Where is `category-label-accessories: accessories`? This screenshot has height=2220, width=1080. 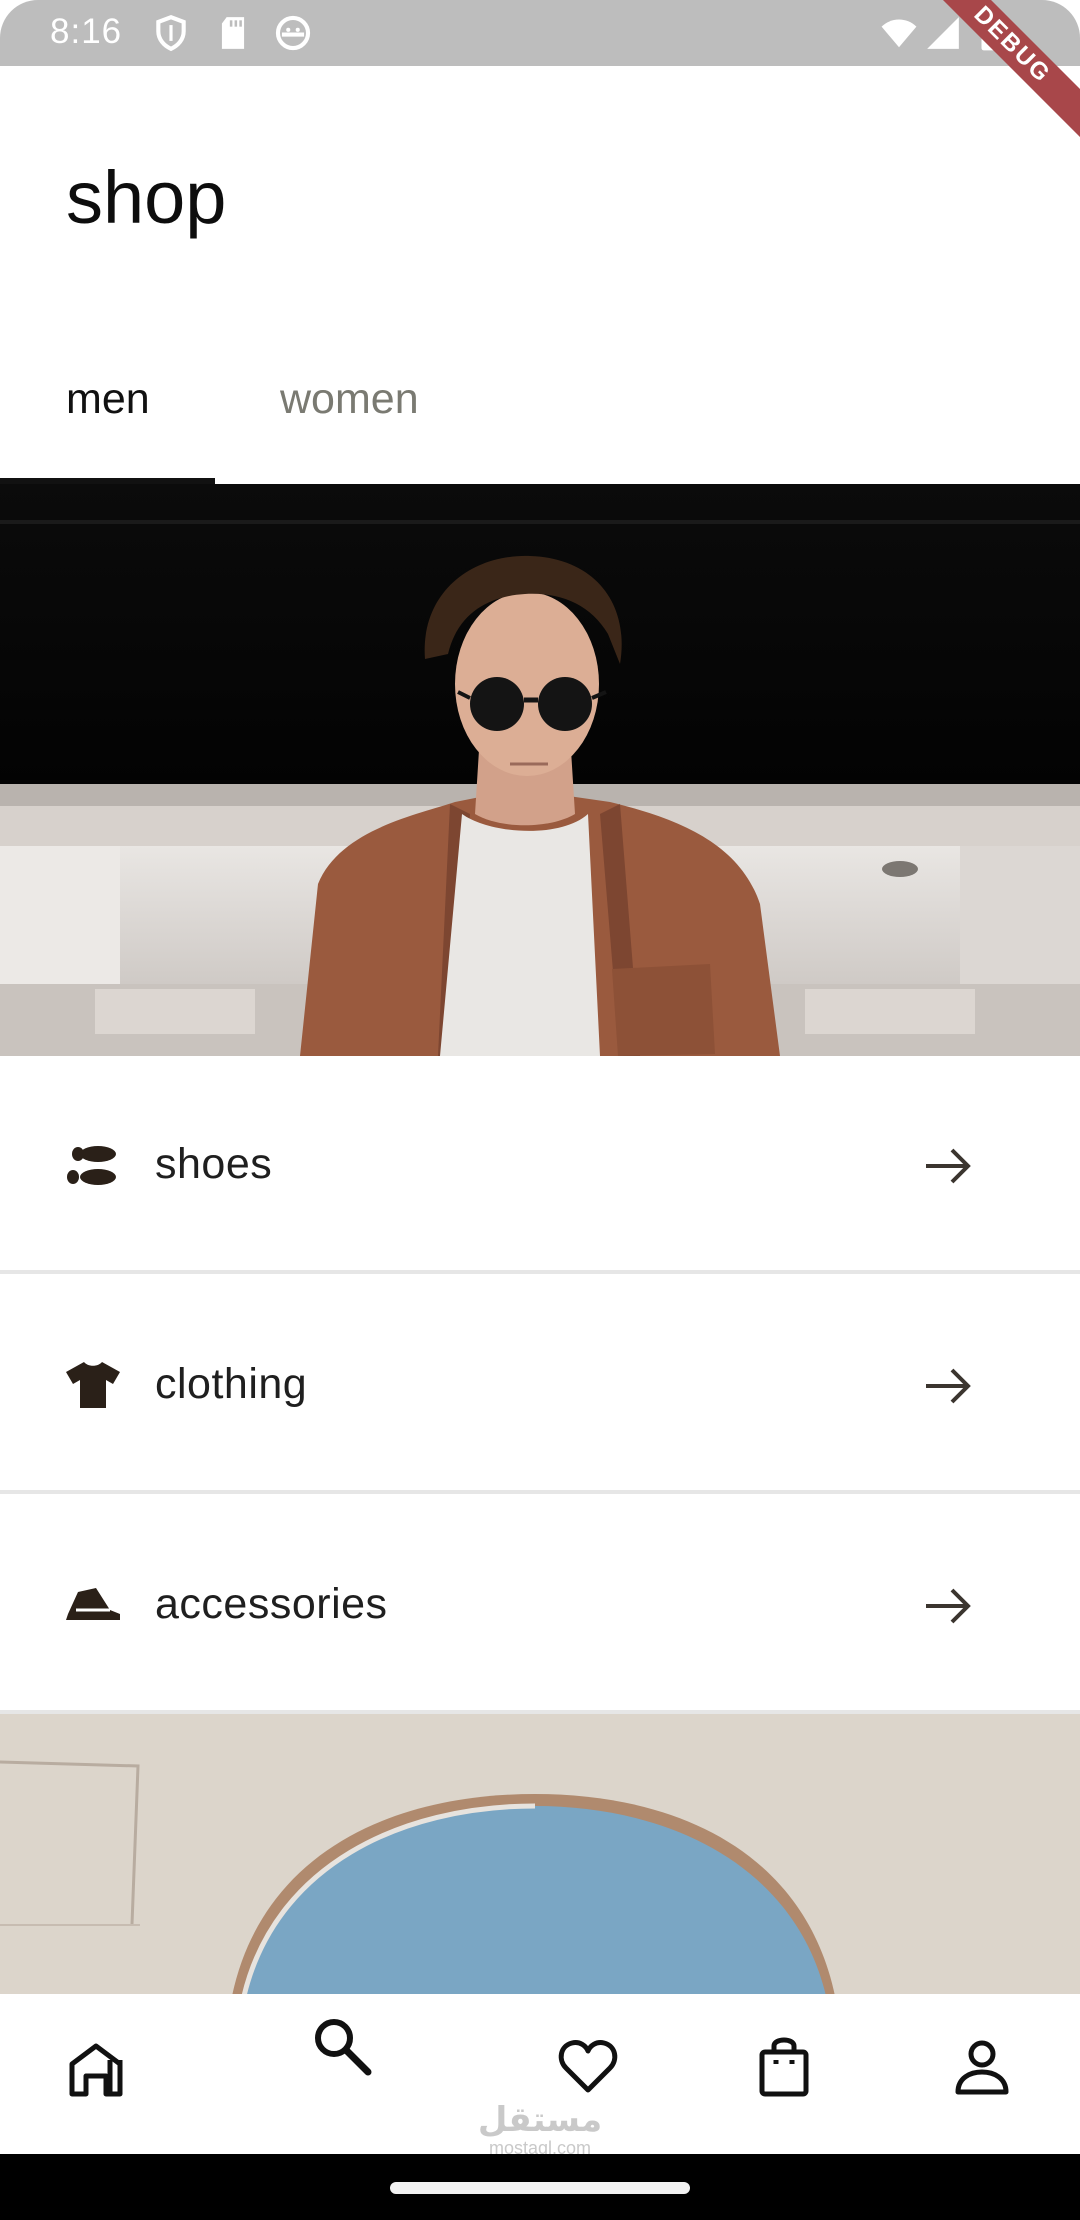
category-label-accessories: accessories is located at coordinates (271, 1604).